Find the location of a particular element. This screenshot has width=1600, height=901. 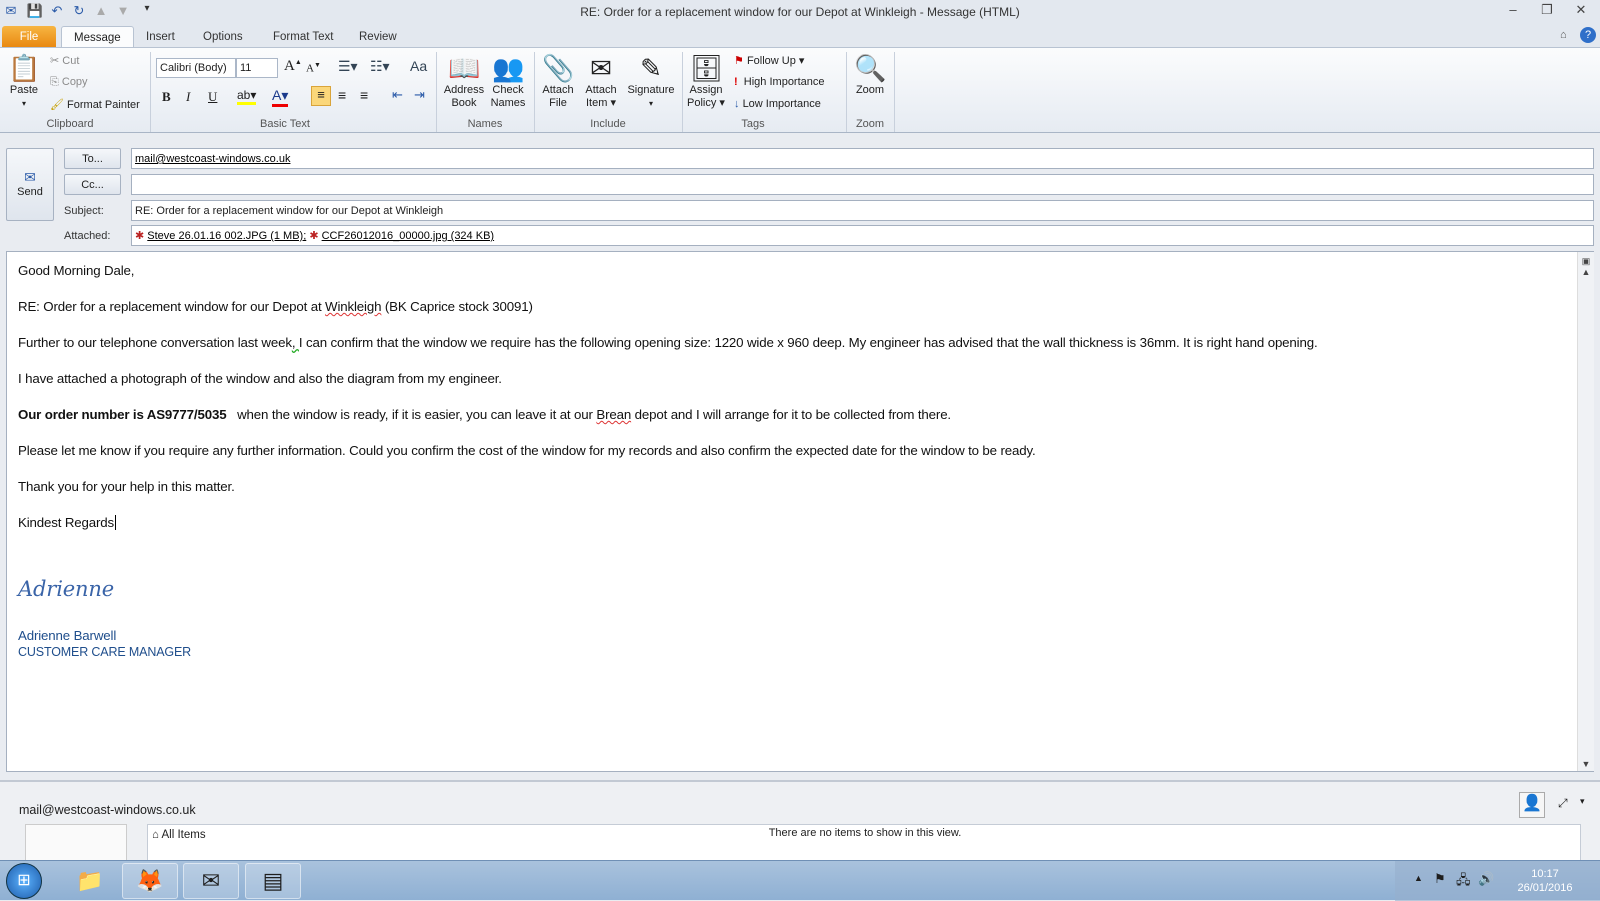

attach-file-button: 📎 Attach File is located at coordinates (558, 81).